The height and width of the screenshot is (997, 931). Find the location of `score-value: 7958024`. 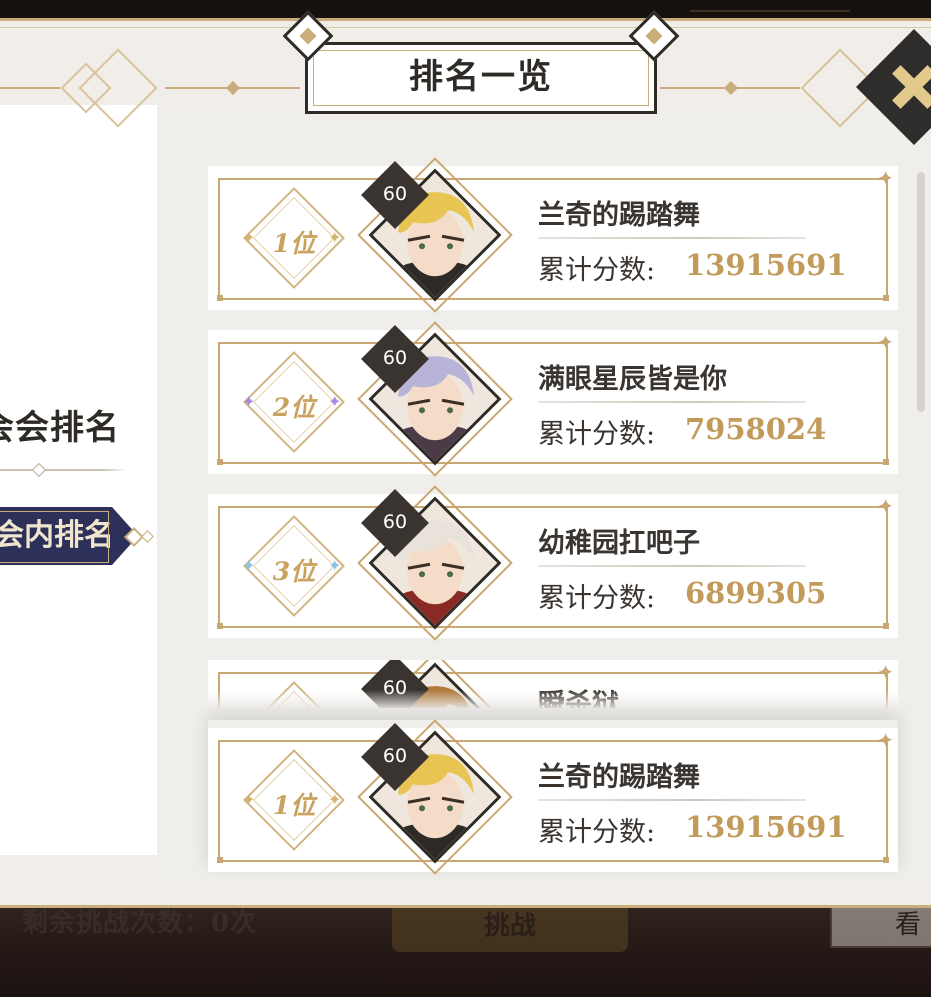

score-value: 7958024 is located at coordinates (756, 429).